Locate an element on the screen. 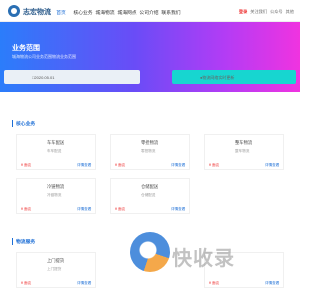 The width and height of the screenshot is (320, 300). date-box: □2020.05.01 is located at coordinates (72, 77).